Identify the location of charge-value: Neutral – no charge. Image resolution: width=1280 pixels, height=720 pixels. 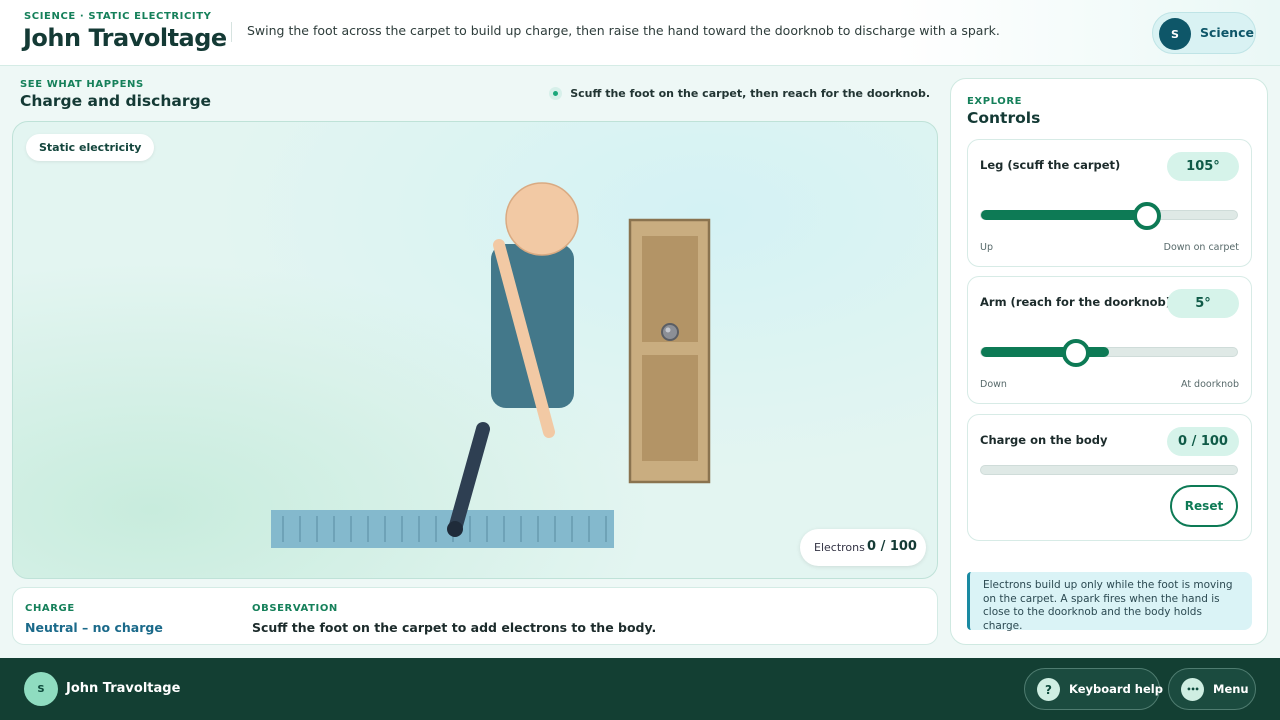
(94, 627).